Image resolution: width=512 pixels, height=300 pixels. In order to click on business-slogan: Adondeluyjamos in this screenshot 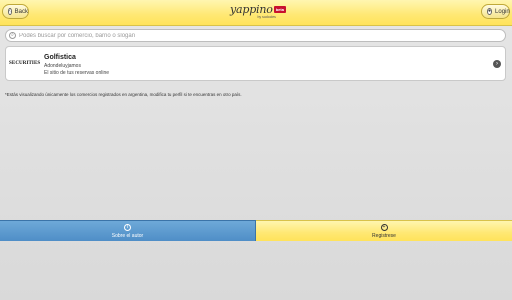, I will do `click(62, 66)`.